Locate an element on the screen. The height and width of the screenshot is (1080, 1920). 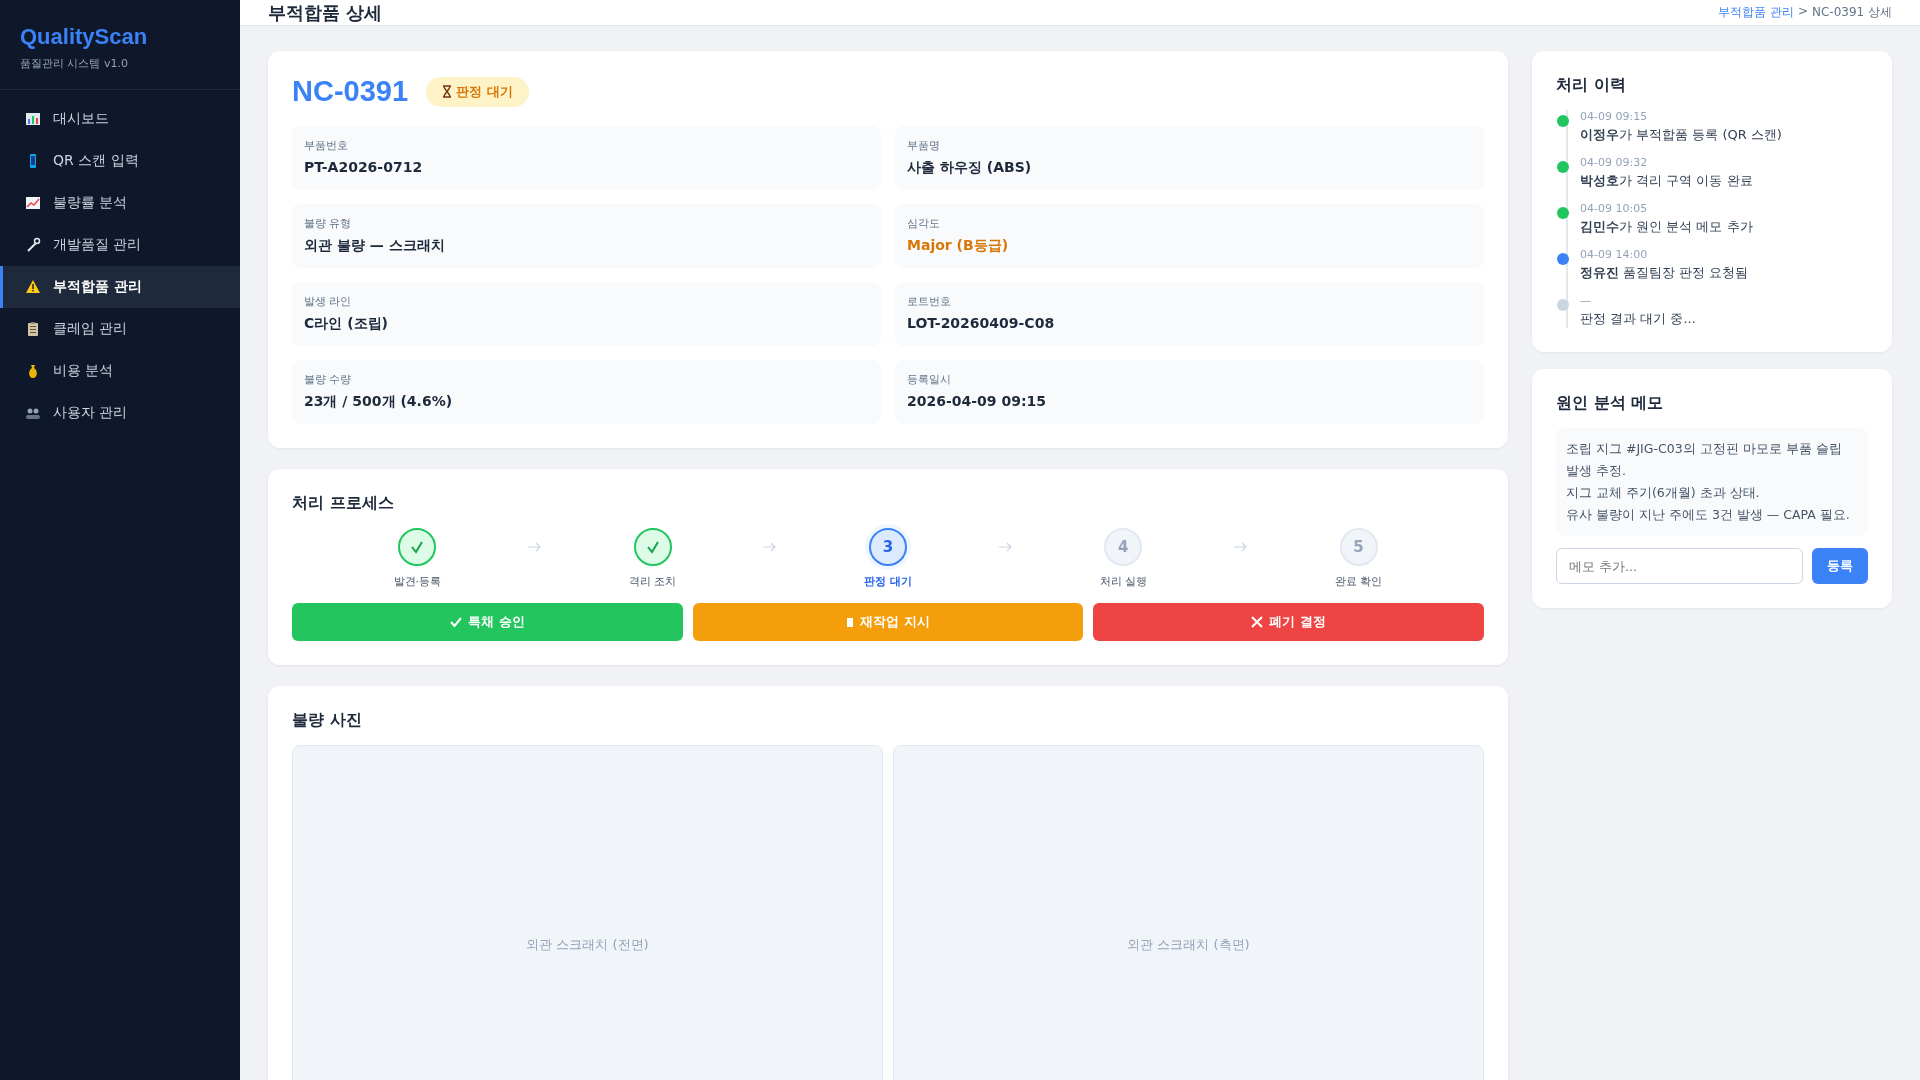
hourglass-icon is located at coordinates (447, 91).